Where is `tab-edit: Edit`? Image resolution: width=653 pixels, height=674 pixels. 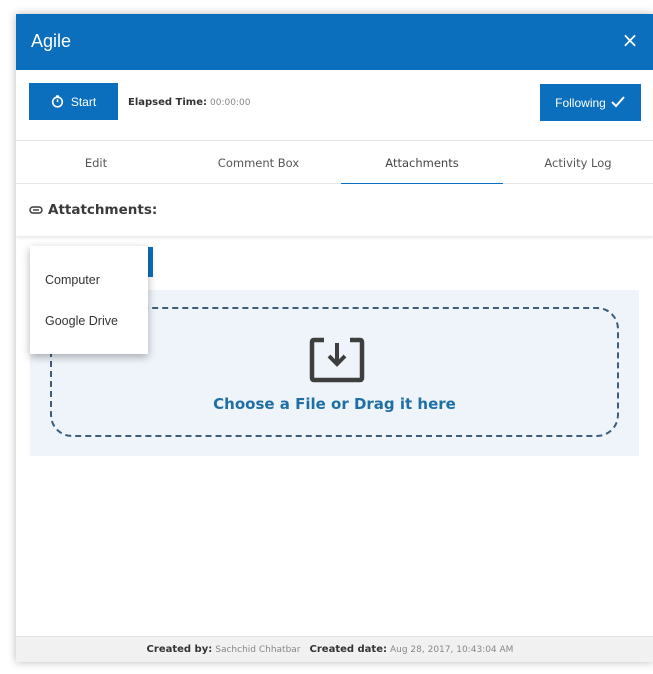
tab-edit: Edit is located at coordinates (96, 162).